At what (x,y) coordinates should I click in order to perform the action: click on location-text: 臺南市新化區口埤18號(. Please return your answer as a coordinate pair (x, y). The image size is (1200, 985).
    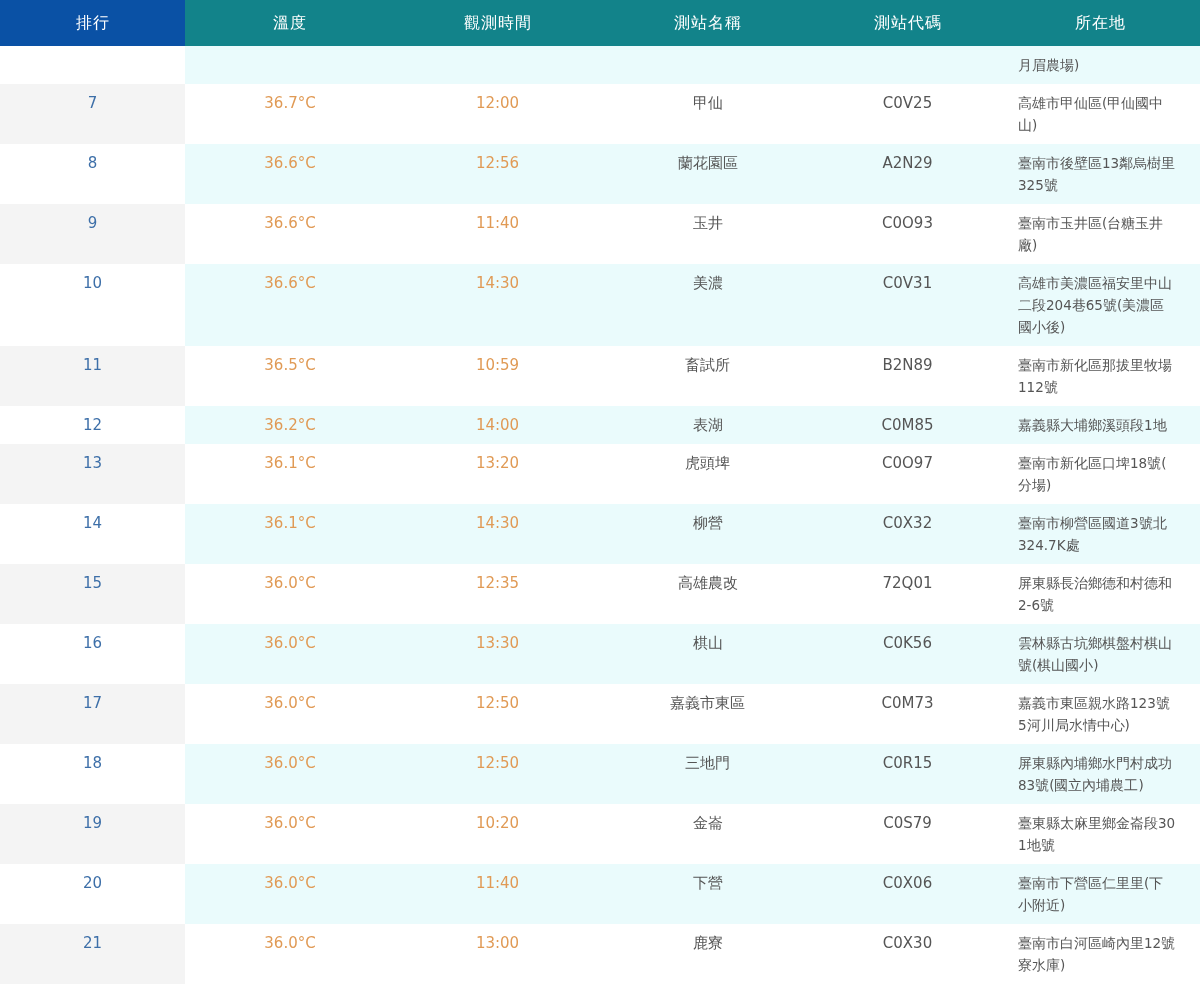
    Looking at the image, I should click on (1092, 463).